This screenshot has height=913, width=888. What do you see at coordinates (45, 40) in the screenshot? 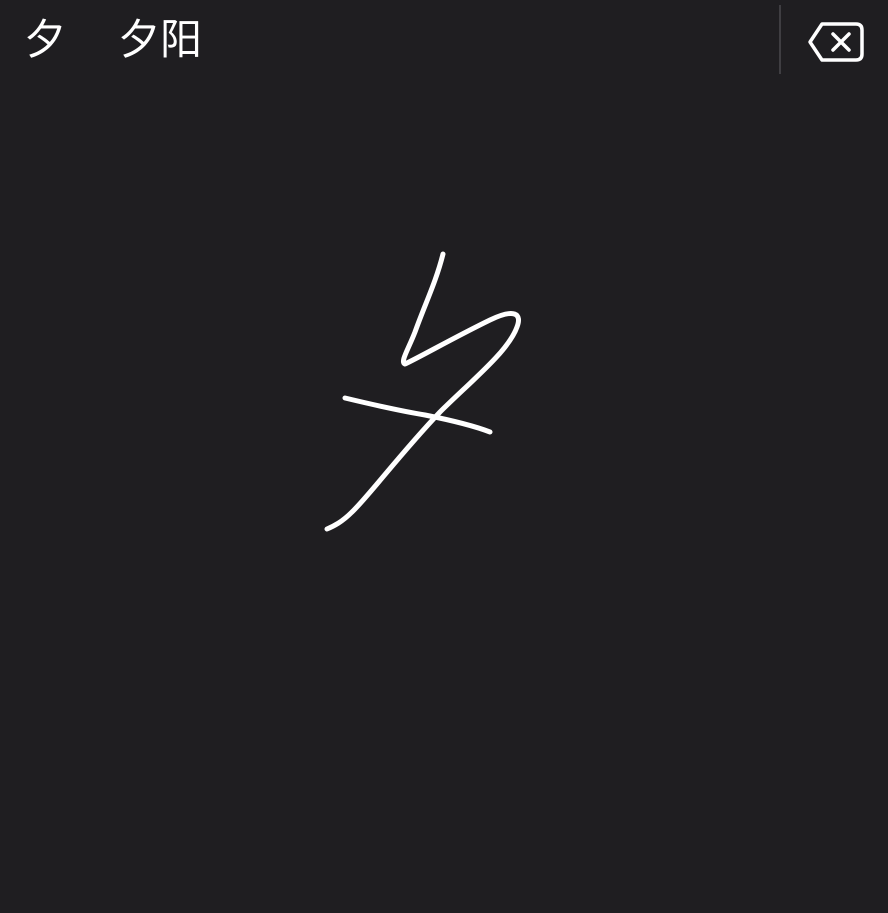
I see `candidate-1: 夕` at bounding box center [45, 40].